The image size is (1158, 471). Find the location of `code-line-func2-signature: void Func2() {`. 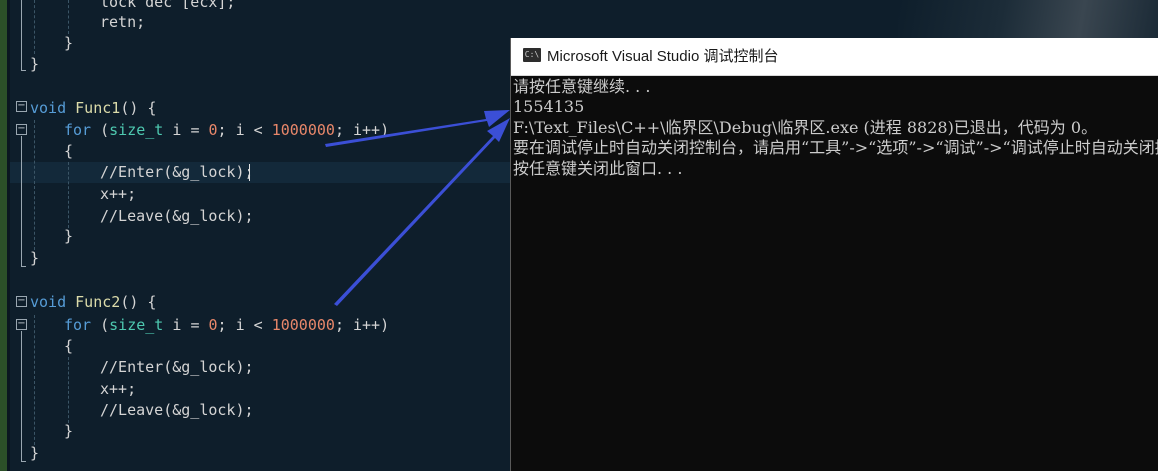

code-line-func2-signature: void Func2() { is located at coordinates (93, 302).